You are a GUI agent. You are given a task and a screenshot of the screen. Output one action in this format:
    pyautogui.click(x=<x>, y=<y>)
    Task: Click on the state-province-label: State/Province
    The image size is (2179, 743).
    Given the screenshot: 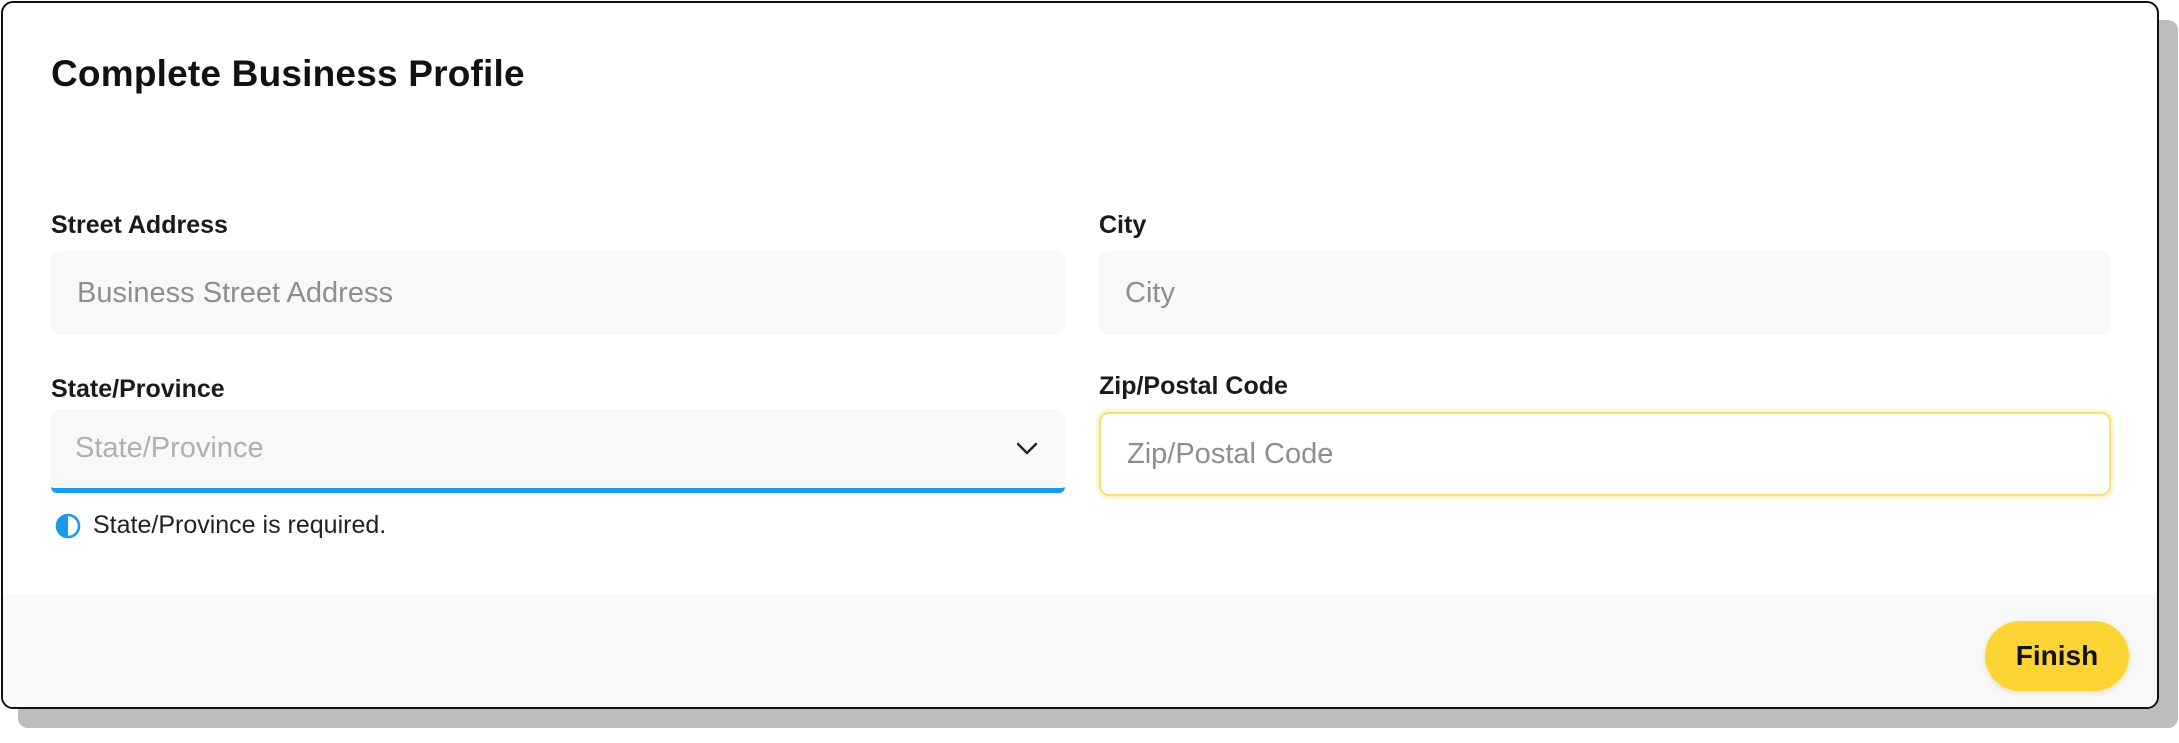 What is the action you would take?
    pyautogui.click(x=138, y=389)
    